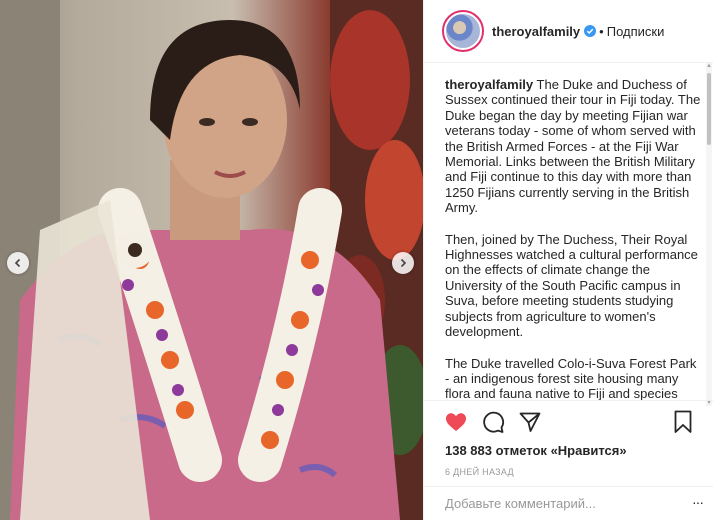 The image size is (713, 520). What do you see at coordinates (709, 234) in the screenshot?
I see `caption-scrollbar: ▲ ▼` at bounding box center [709, 234].